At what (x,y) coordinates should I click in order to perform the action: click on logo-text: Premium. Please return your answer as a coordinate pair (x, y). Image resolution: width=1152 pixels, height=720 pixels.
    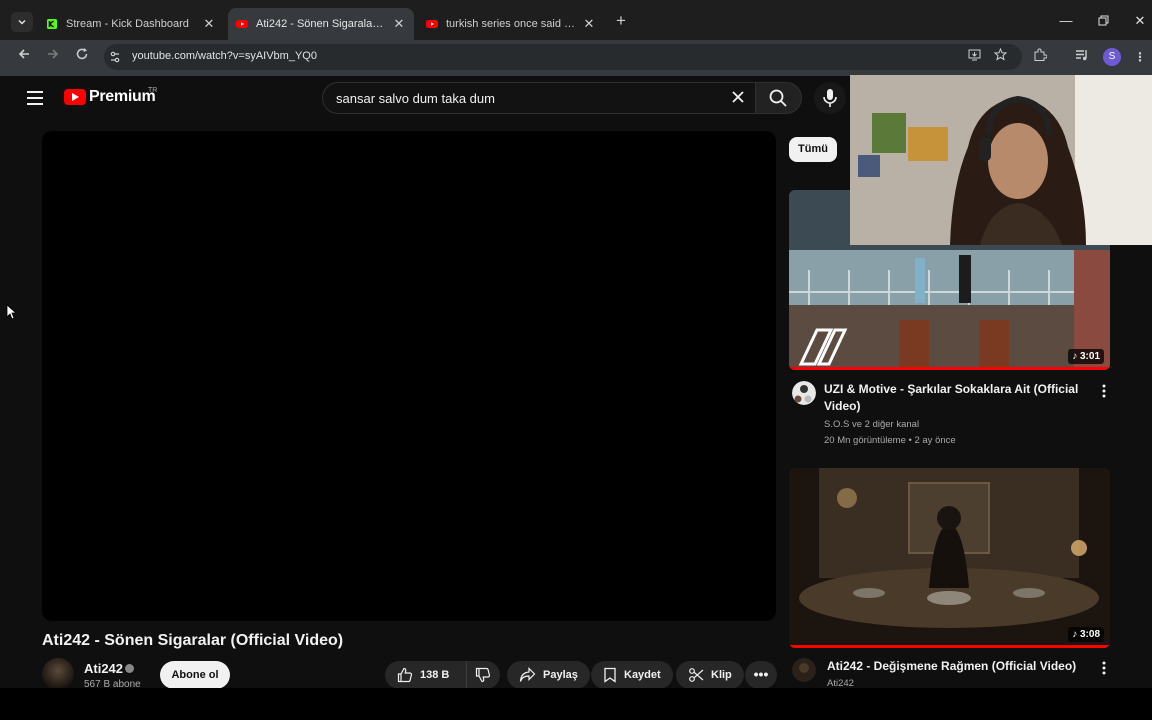
    Looking at the image, I should click on (122, 96).